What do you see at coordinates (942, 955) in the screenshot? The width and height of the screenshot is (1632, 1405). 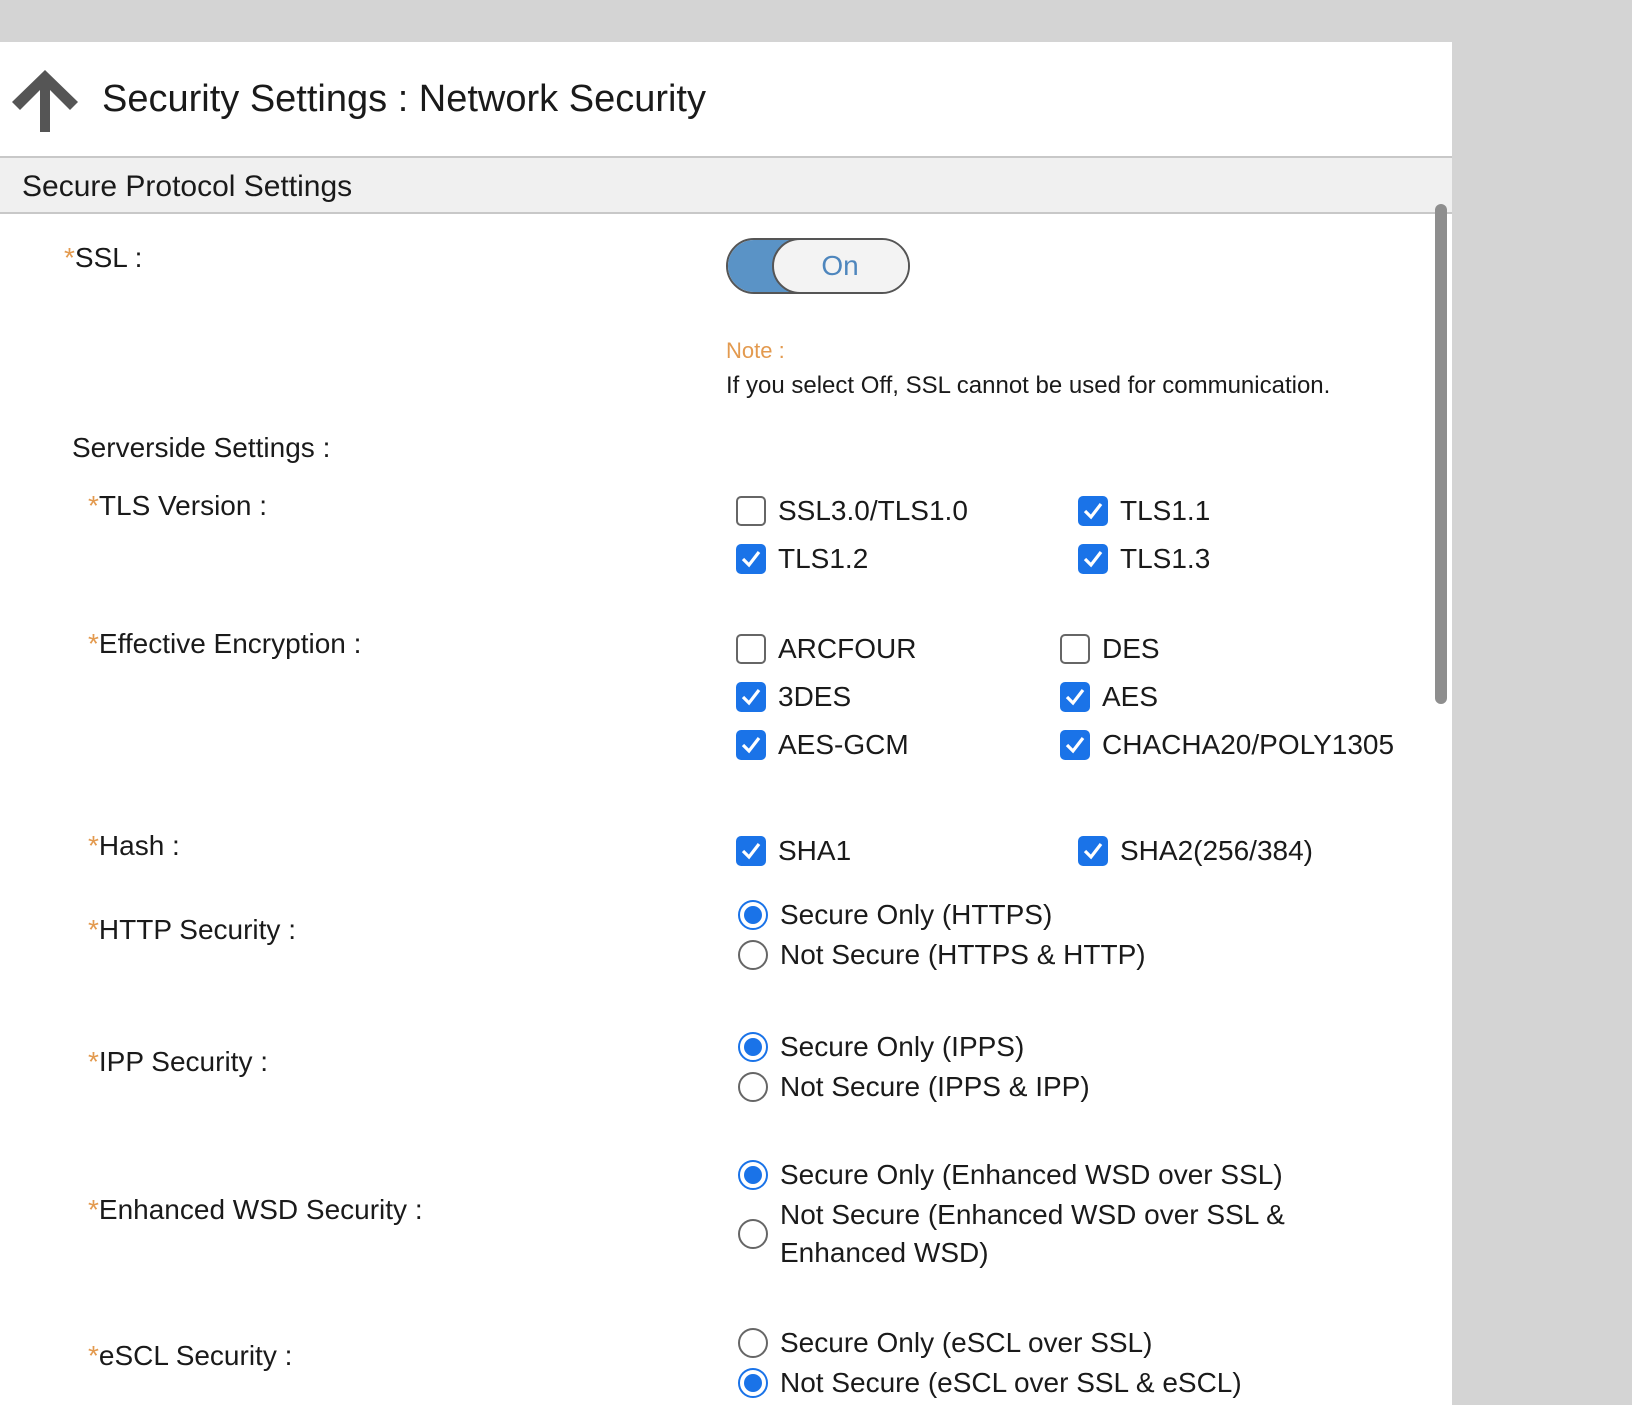 I see `radio-http-not-secure: Not Secure (HTTPS & HTTP)` at bounding box center [942, 955].